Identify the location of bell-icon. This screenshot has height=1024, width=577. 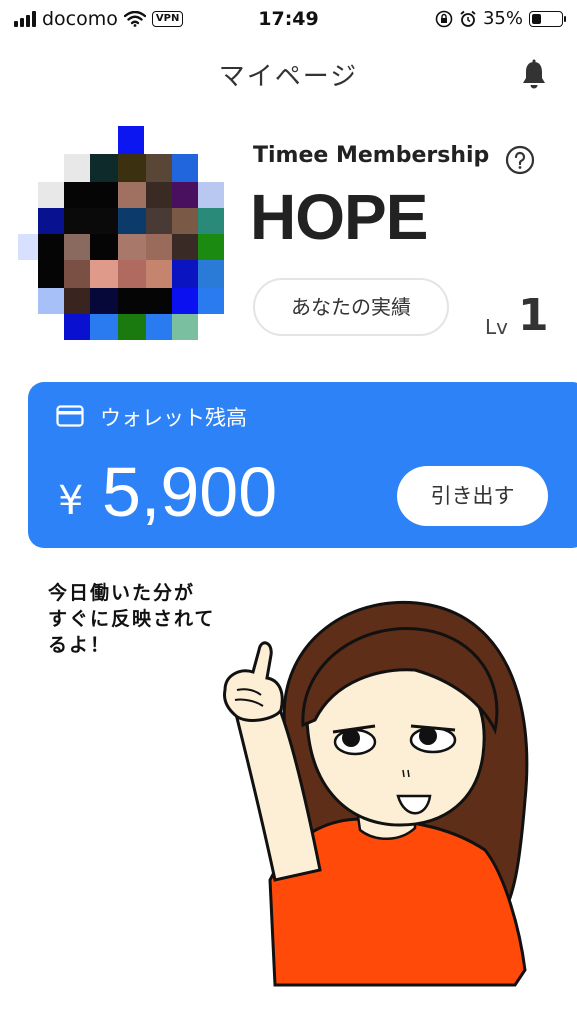
(534, 75).